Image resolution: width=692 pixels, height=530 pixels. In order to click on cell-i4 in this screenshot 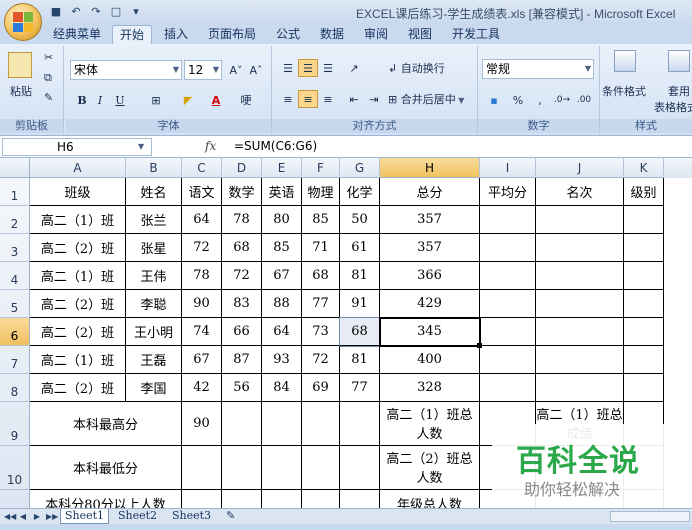, I will do `click(508, 276)`.